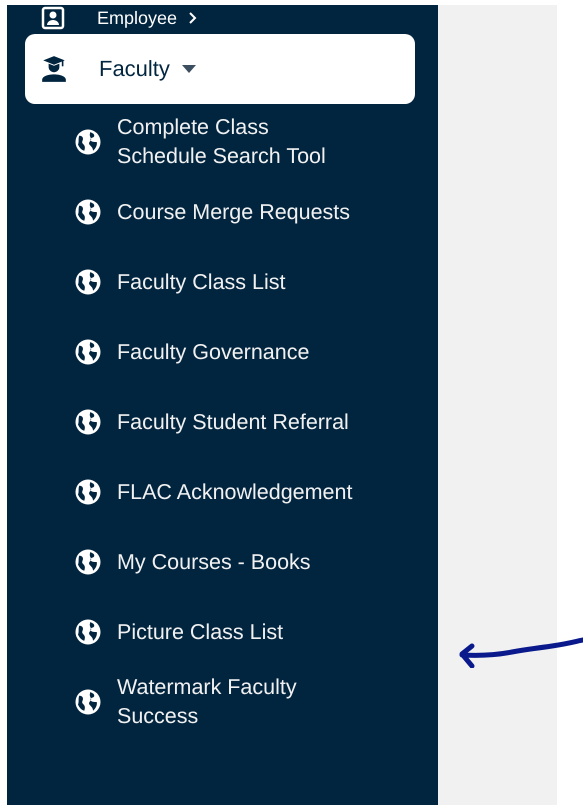  What do you see at coordinates (137, 18) in the screenshot?
I see `section-label: Employee` at bounding box center [137, 18].